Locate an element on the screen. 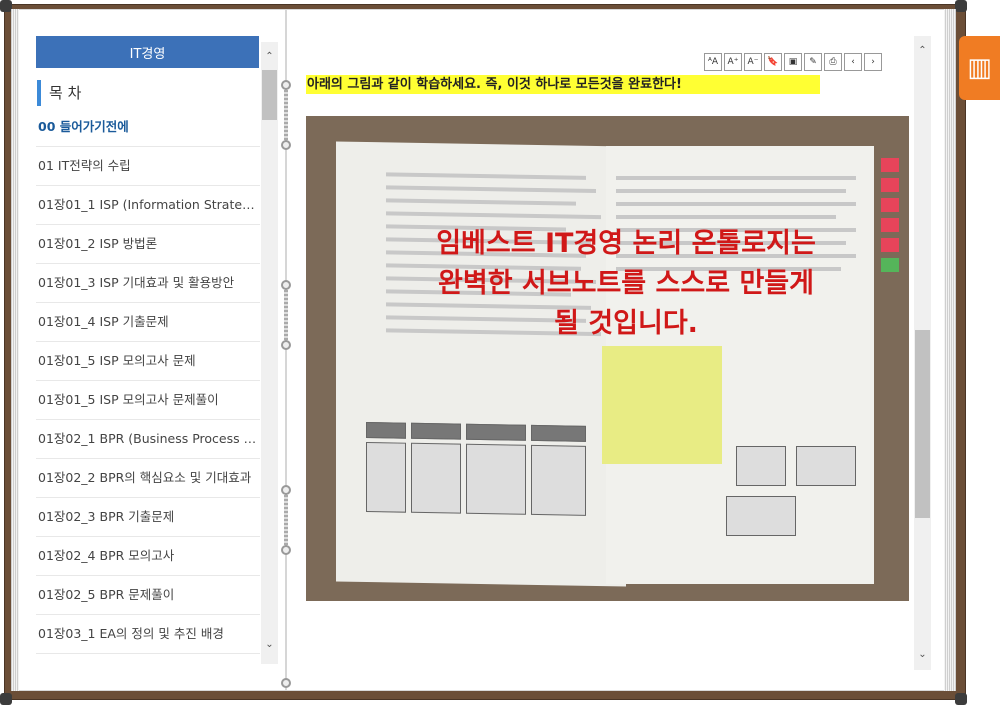 The image size is (1000, 705). toc-item: 00 들어가기전에 is located at coordinates (148, 127).